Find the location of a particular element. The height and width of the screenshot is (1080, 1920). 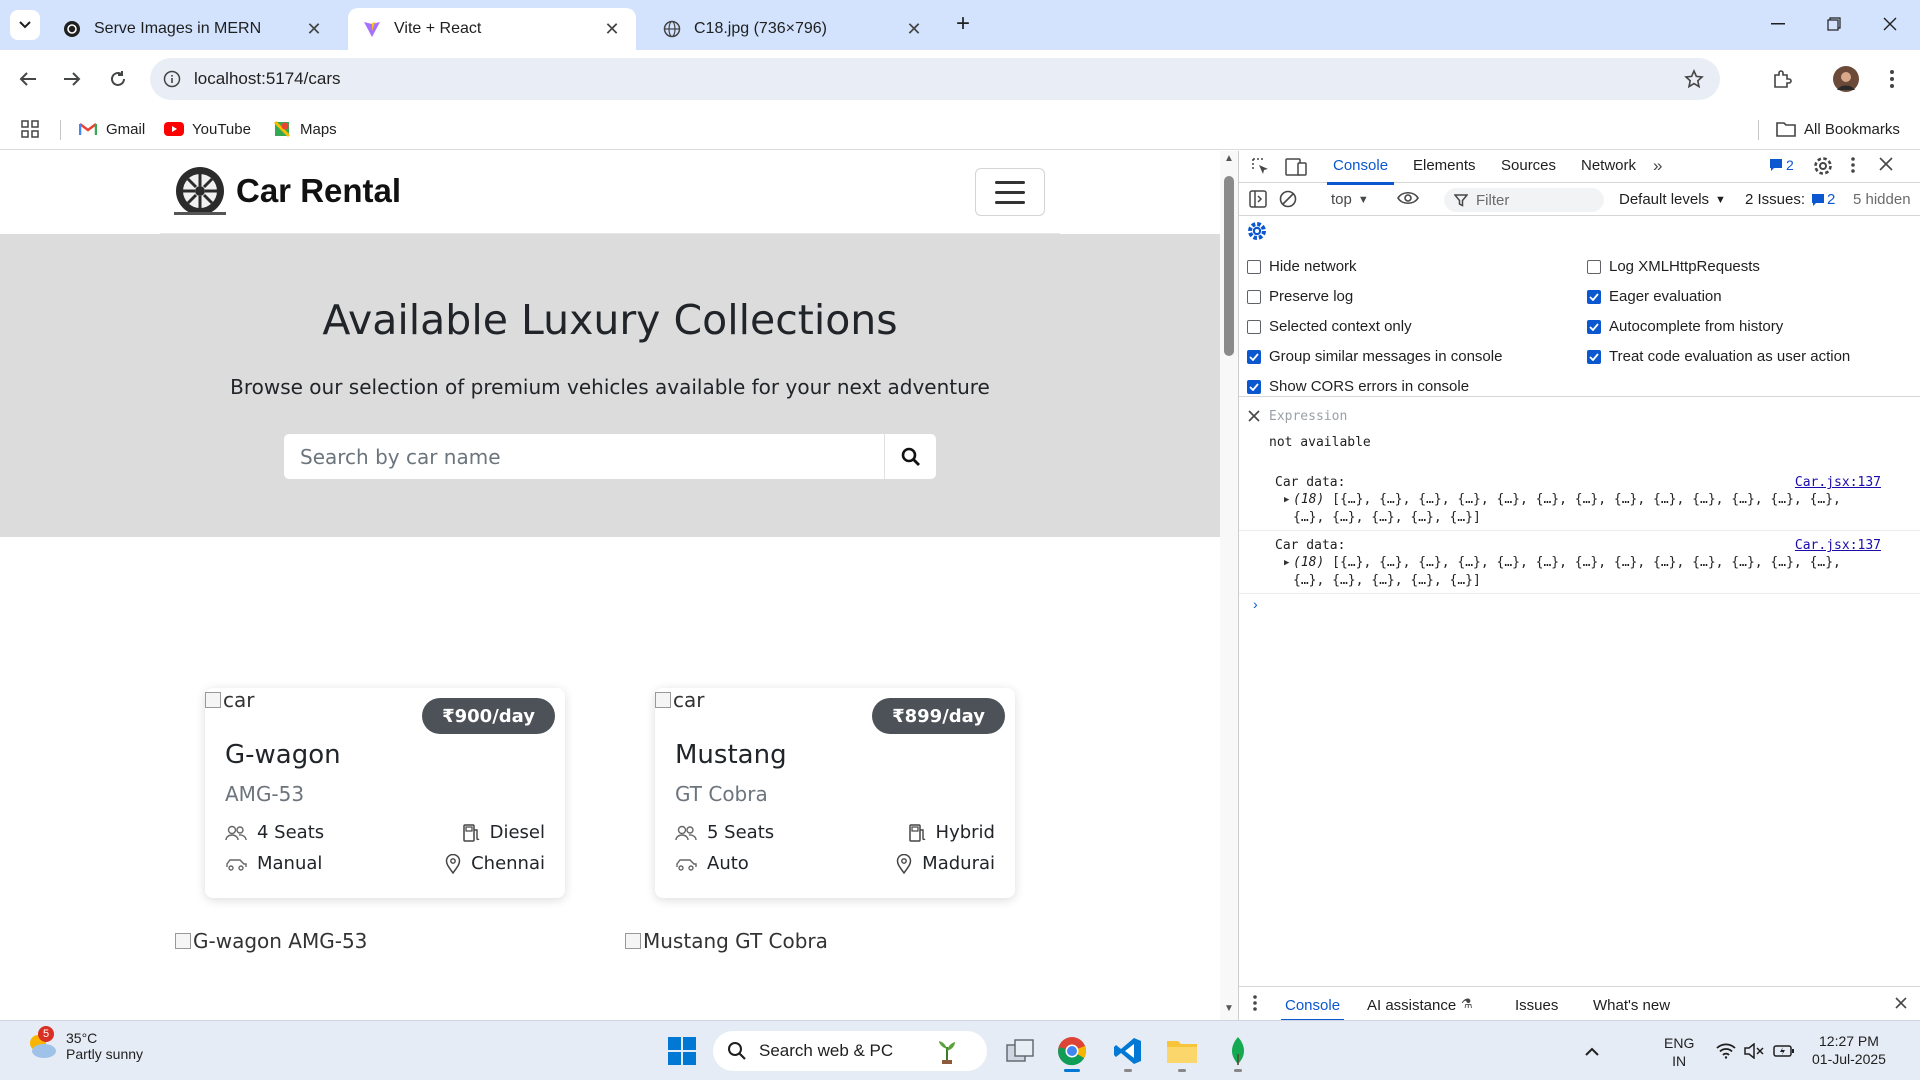

profile-avatar is located at coordinates (1846, 79).